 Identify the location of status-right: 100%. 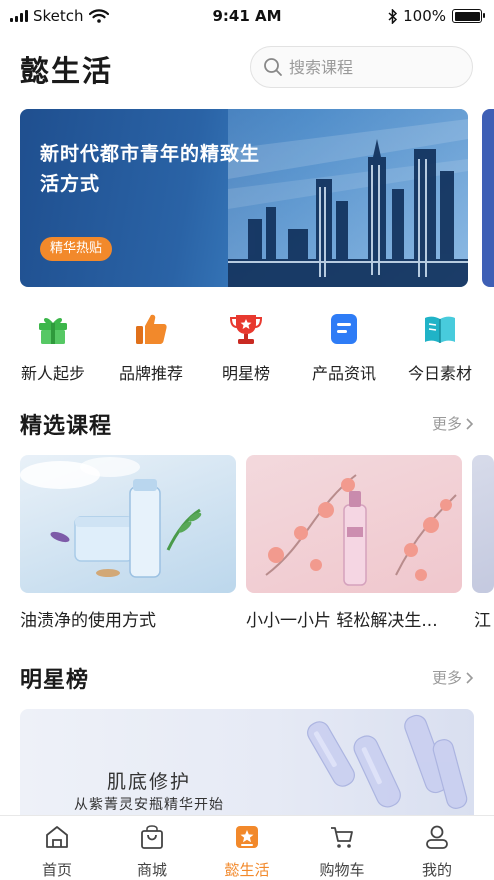
(436, 16).